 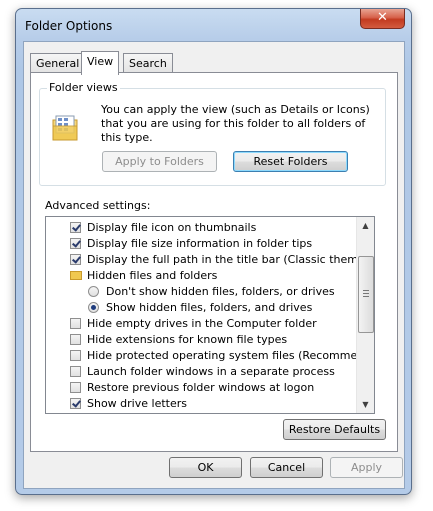 What do you see at coordinates (209, 307) in the screenshot?
I see `list-item-label: Show hidden files, folders, and drives` at bounding box center [209, 307].